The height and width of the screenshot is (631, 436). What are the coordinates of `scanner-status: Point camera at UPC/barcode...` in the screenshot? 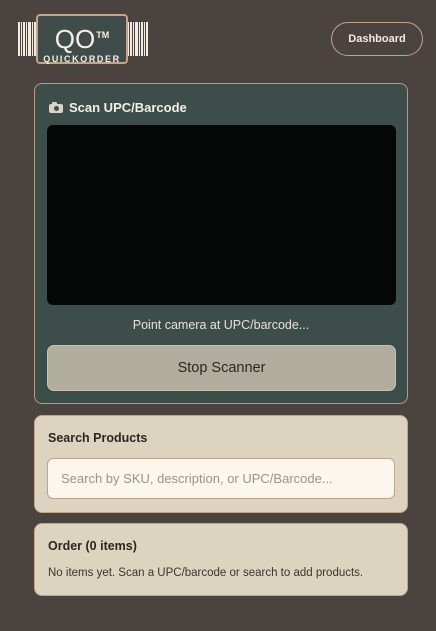 It's located at (221, 325).